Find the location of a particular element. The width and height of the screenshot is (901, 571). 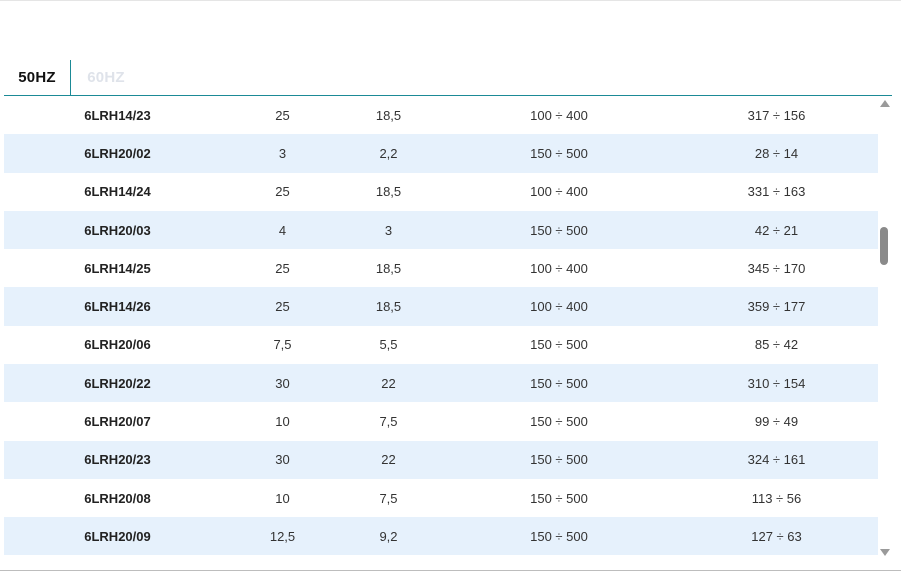

cell-range-b: 331 ÷ 163 is located at coordinates (776, 191).